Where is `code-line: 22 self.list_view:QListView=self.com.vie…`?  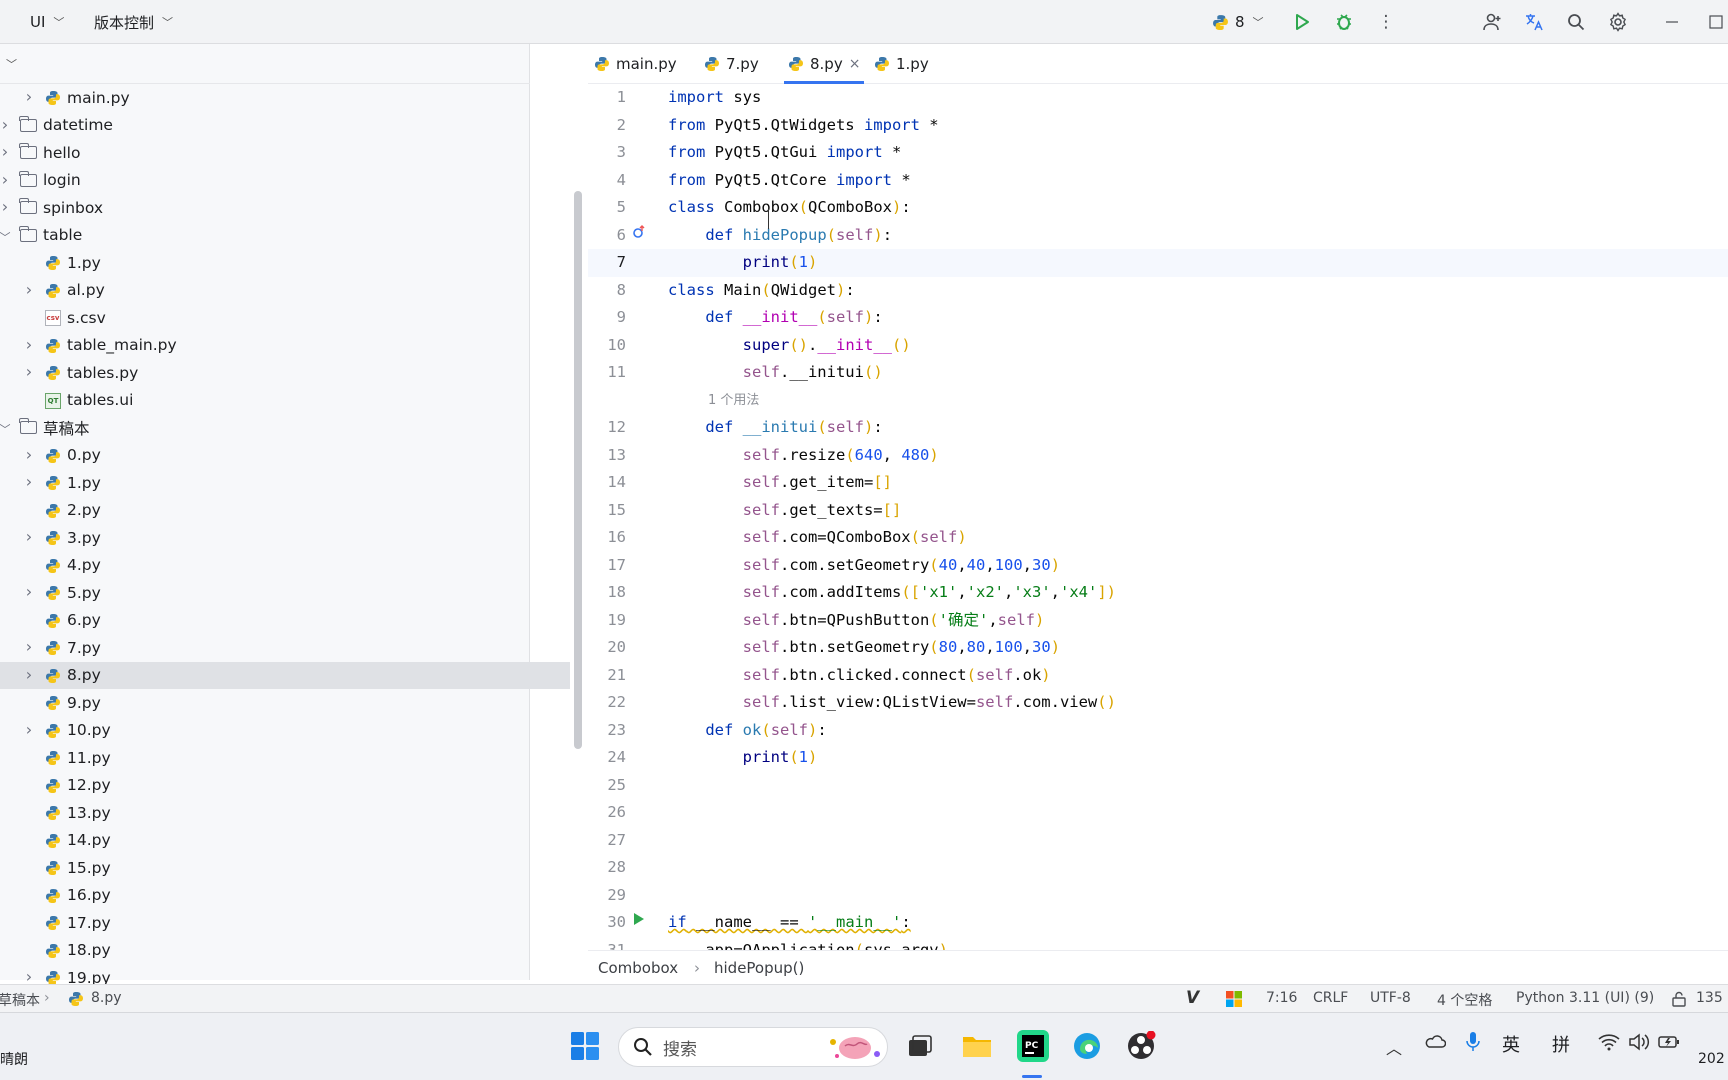
code-line: 22 self.list_view:QListView=self.com.vie… is located at coordinates (1158, 703).